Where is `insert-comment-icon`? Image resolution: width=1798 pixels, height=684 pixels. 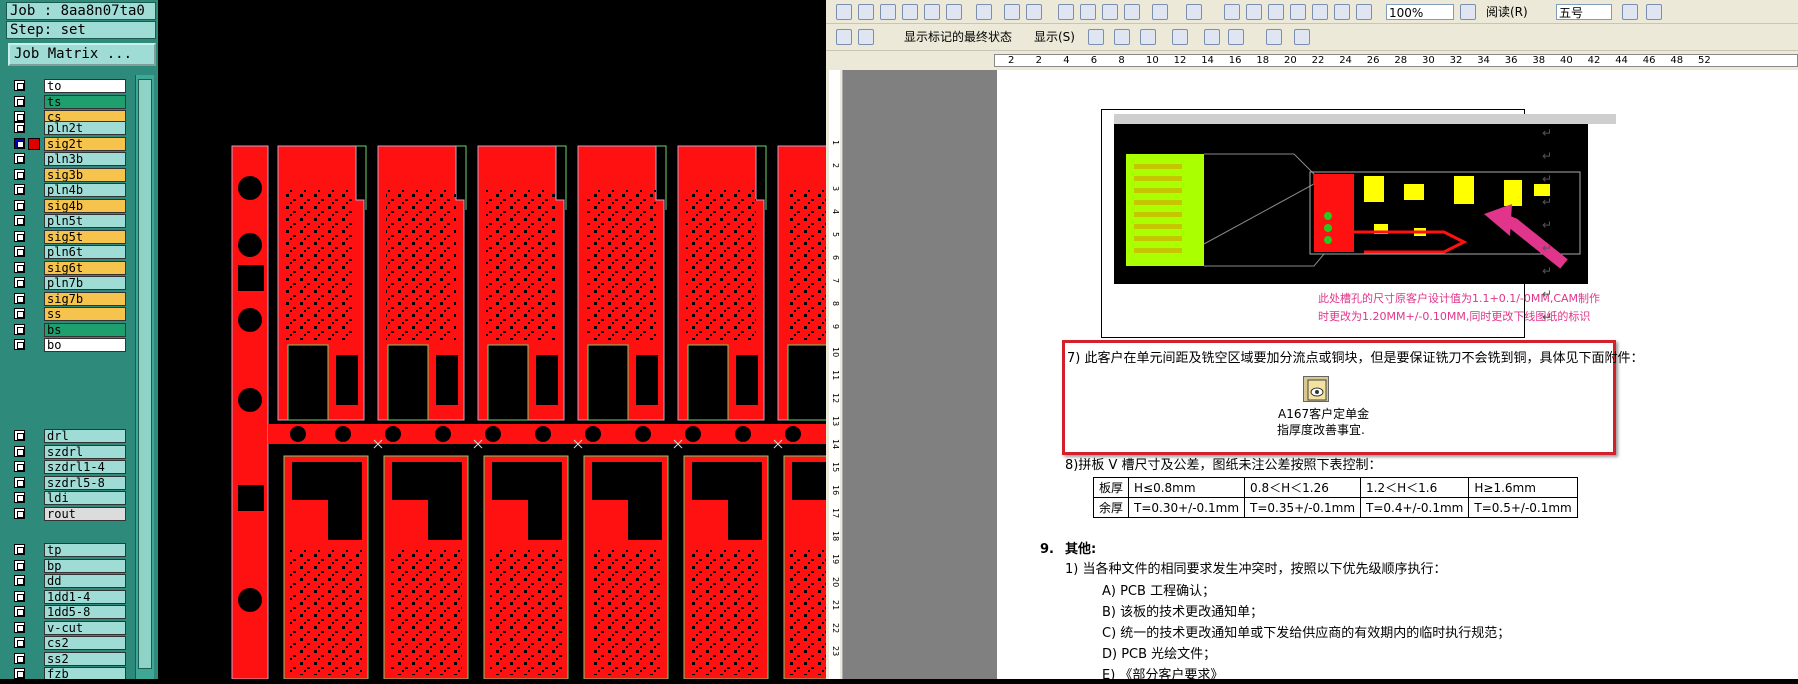 insert-comment-icon is located at coordinates (1212, 37).